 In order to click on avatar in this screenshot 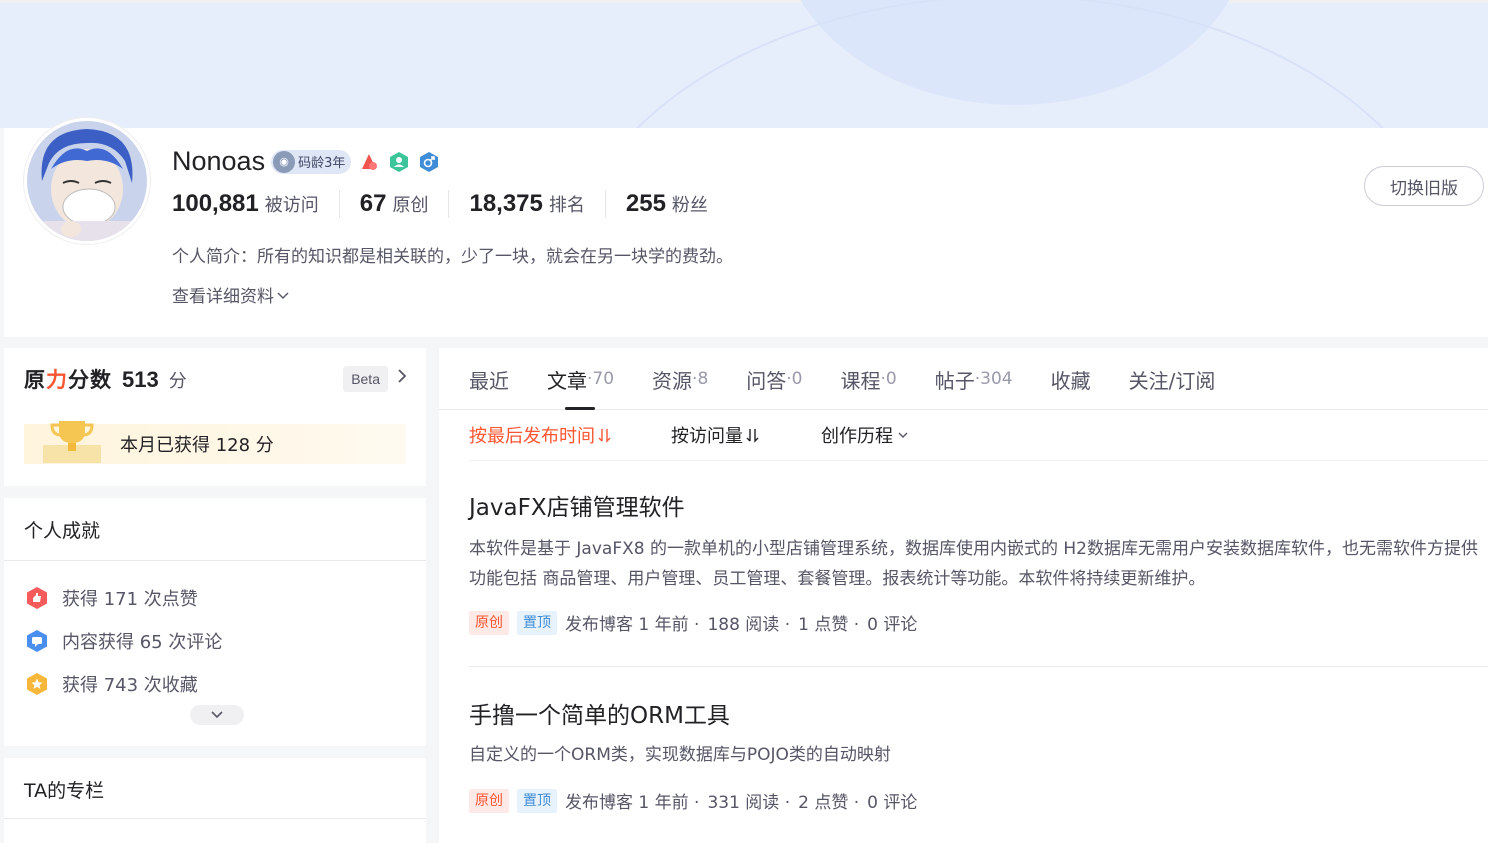, I will do `click(87, 181)`.